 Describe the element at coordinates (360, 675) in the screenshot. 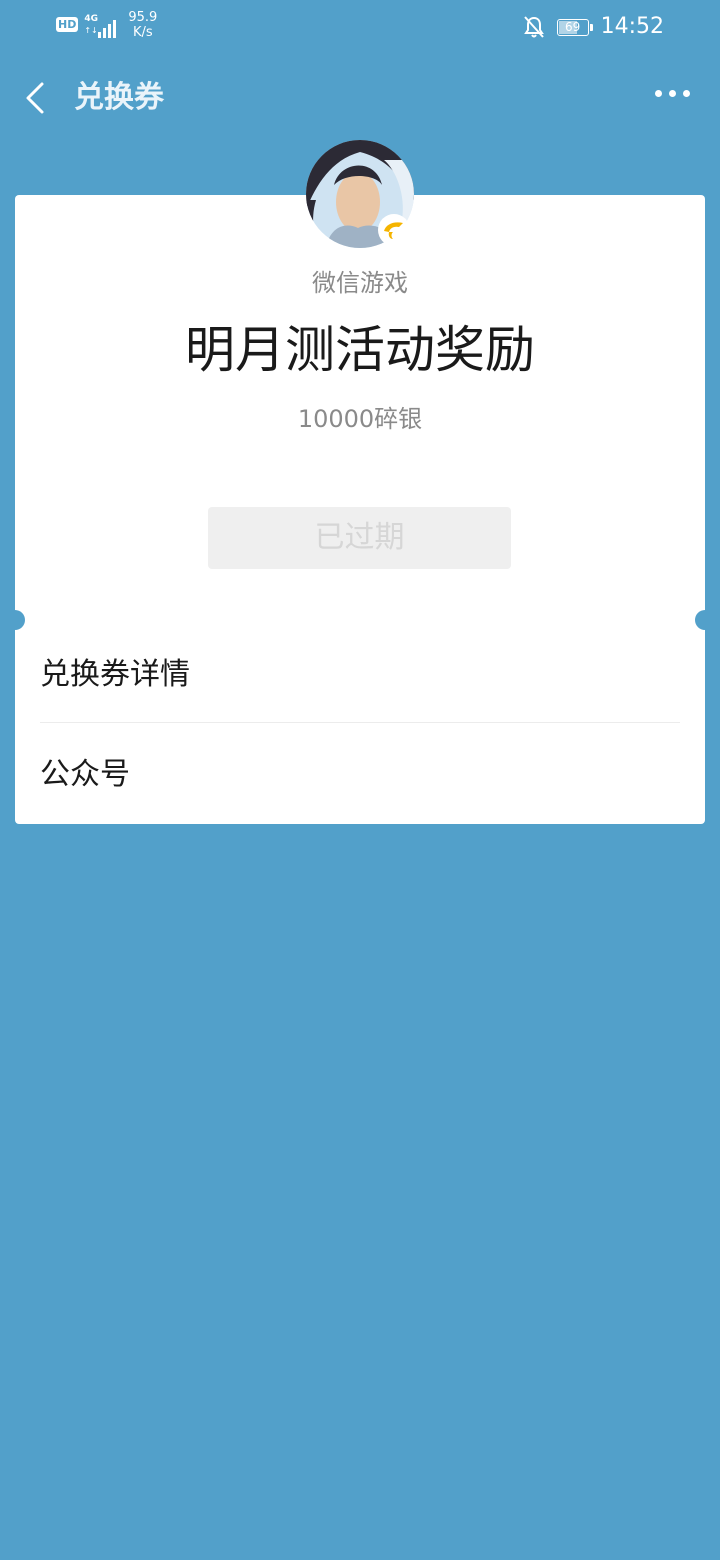

I see `coupon-details-row: 兑换券详情` at that location.